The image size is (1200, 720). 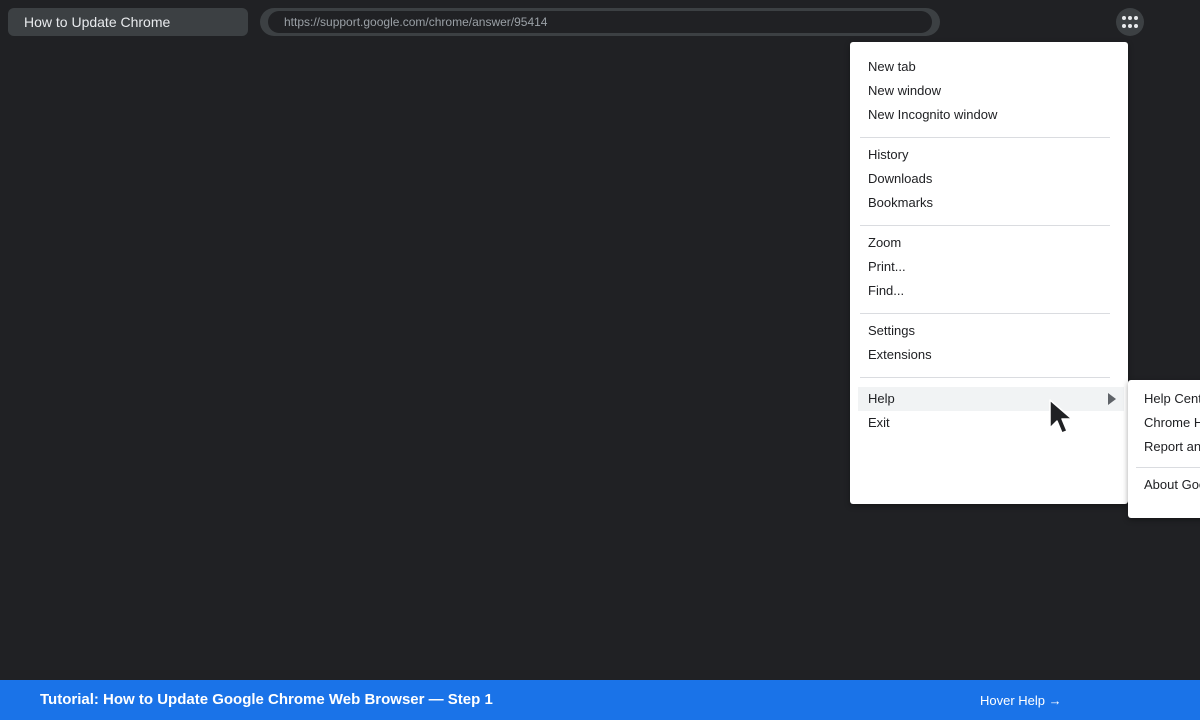 I want to click on menu-item-bookmarks: Bookmarks, so click(x=991, y=203).